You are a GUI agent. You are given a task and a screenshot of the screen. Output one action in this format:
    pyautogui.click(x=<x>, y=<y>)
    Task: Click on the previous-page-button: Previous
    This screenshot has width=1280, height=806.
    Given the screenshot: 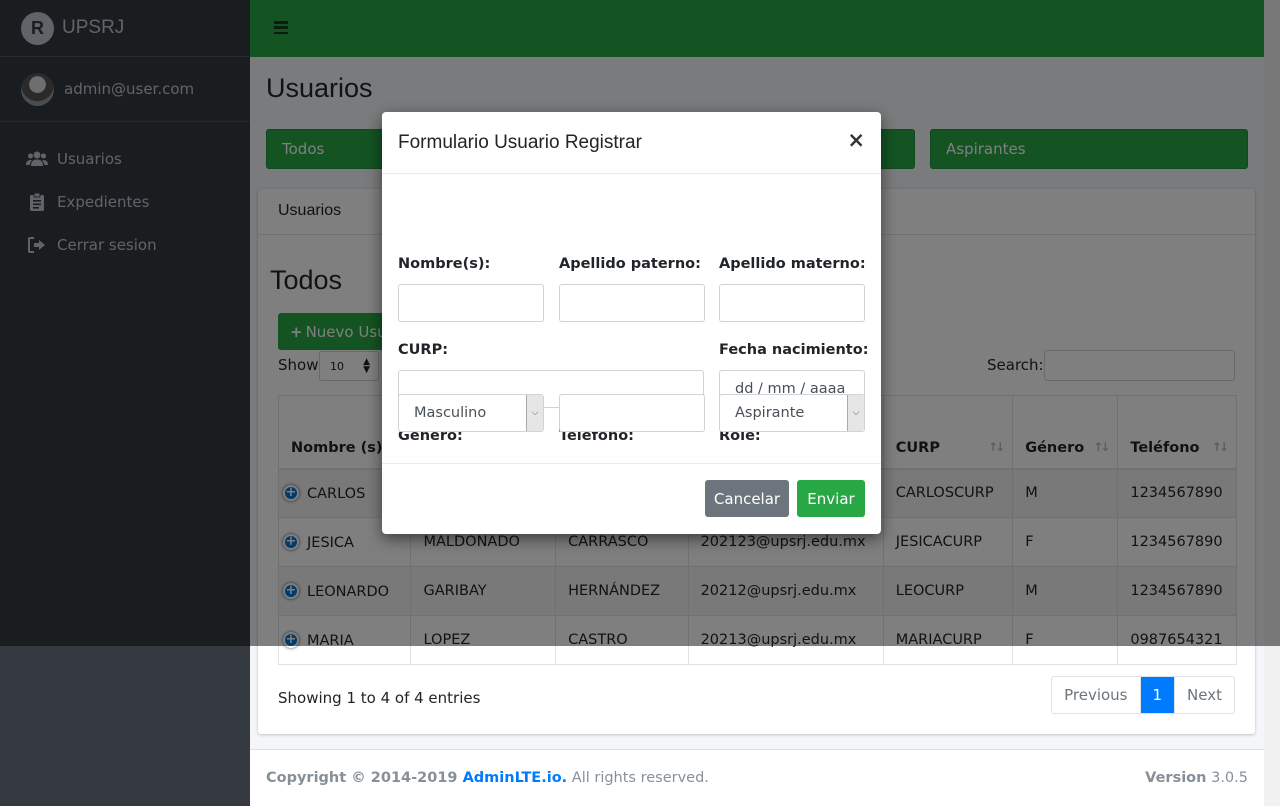 What is the action you would take?
    pyautogui.click(x=1096, y=695)
    